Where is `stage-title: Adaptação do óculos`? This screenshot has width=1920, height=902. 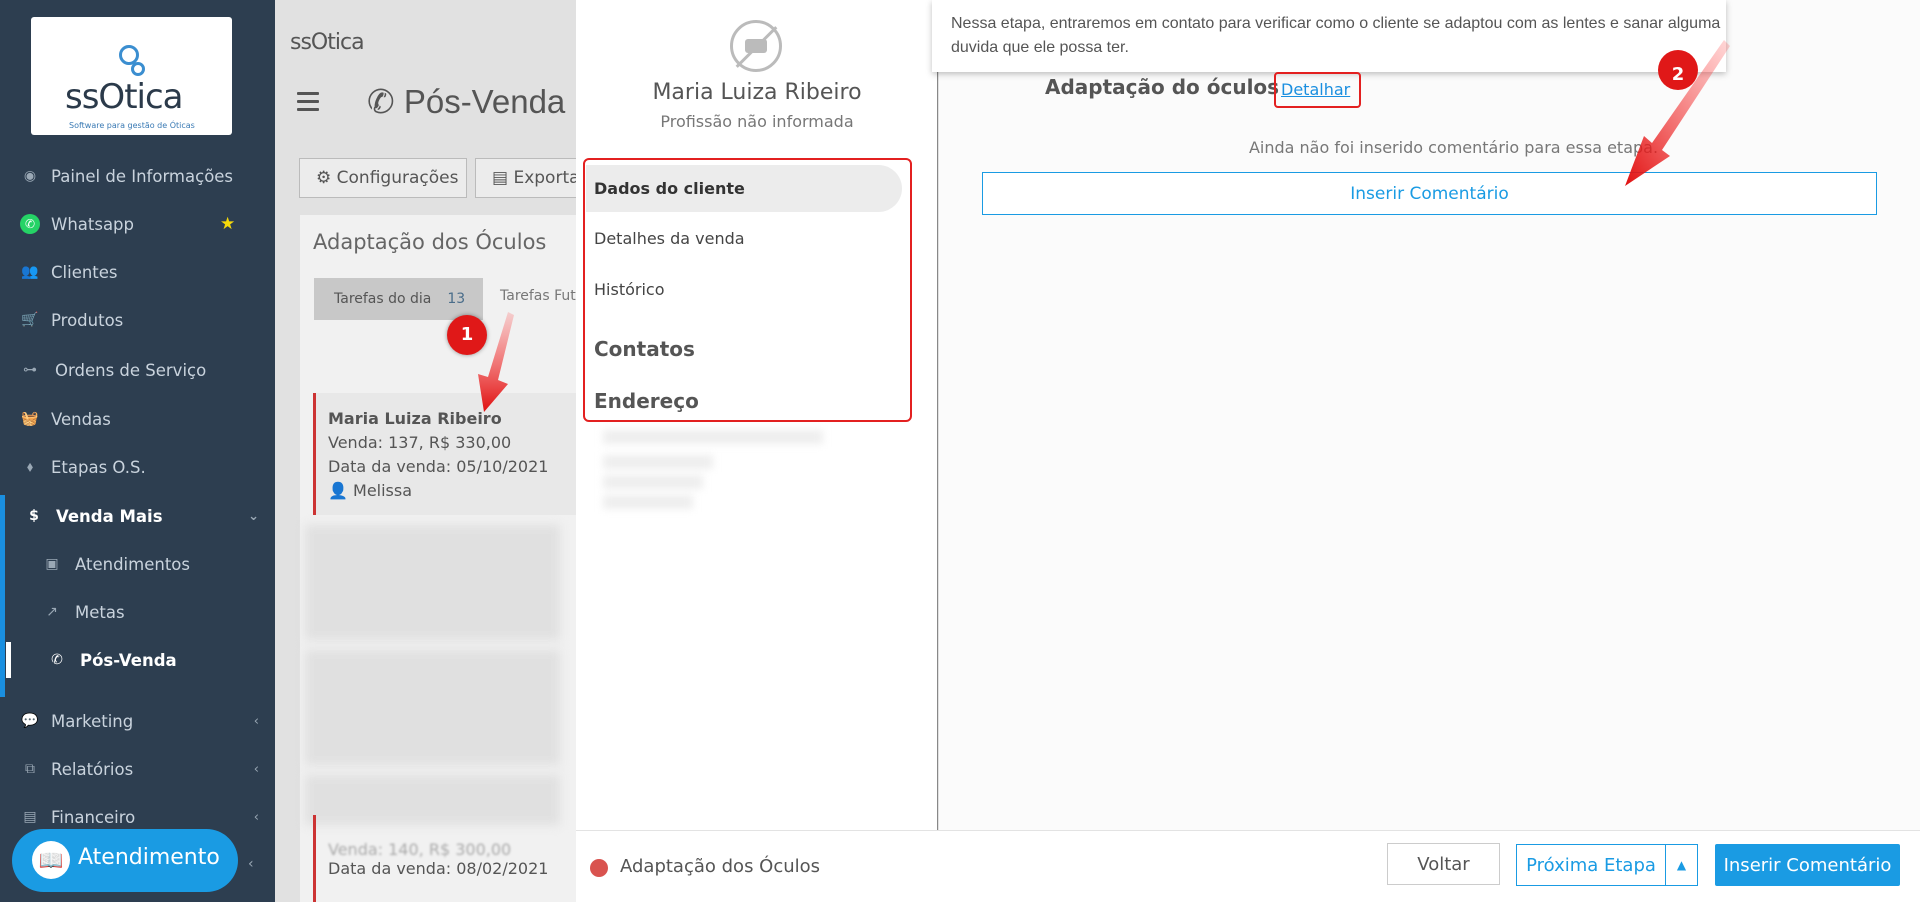
stage-title: Adaptação do óculos is located at coordinates (1162, 87).